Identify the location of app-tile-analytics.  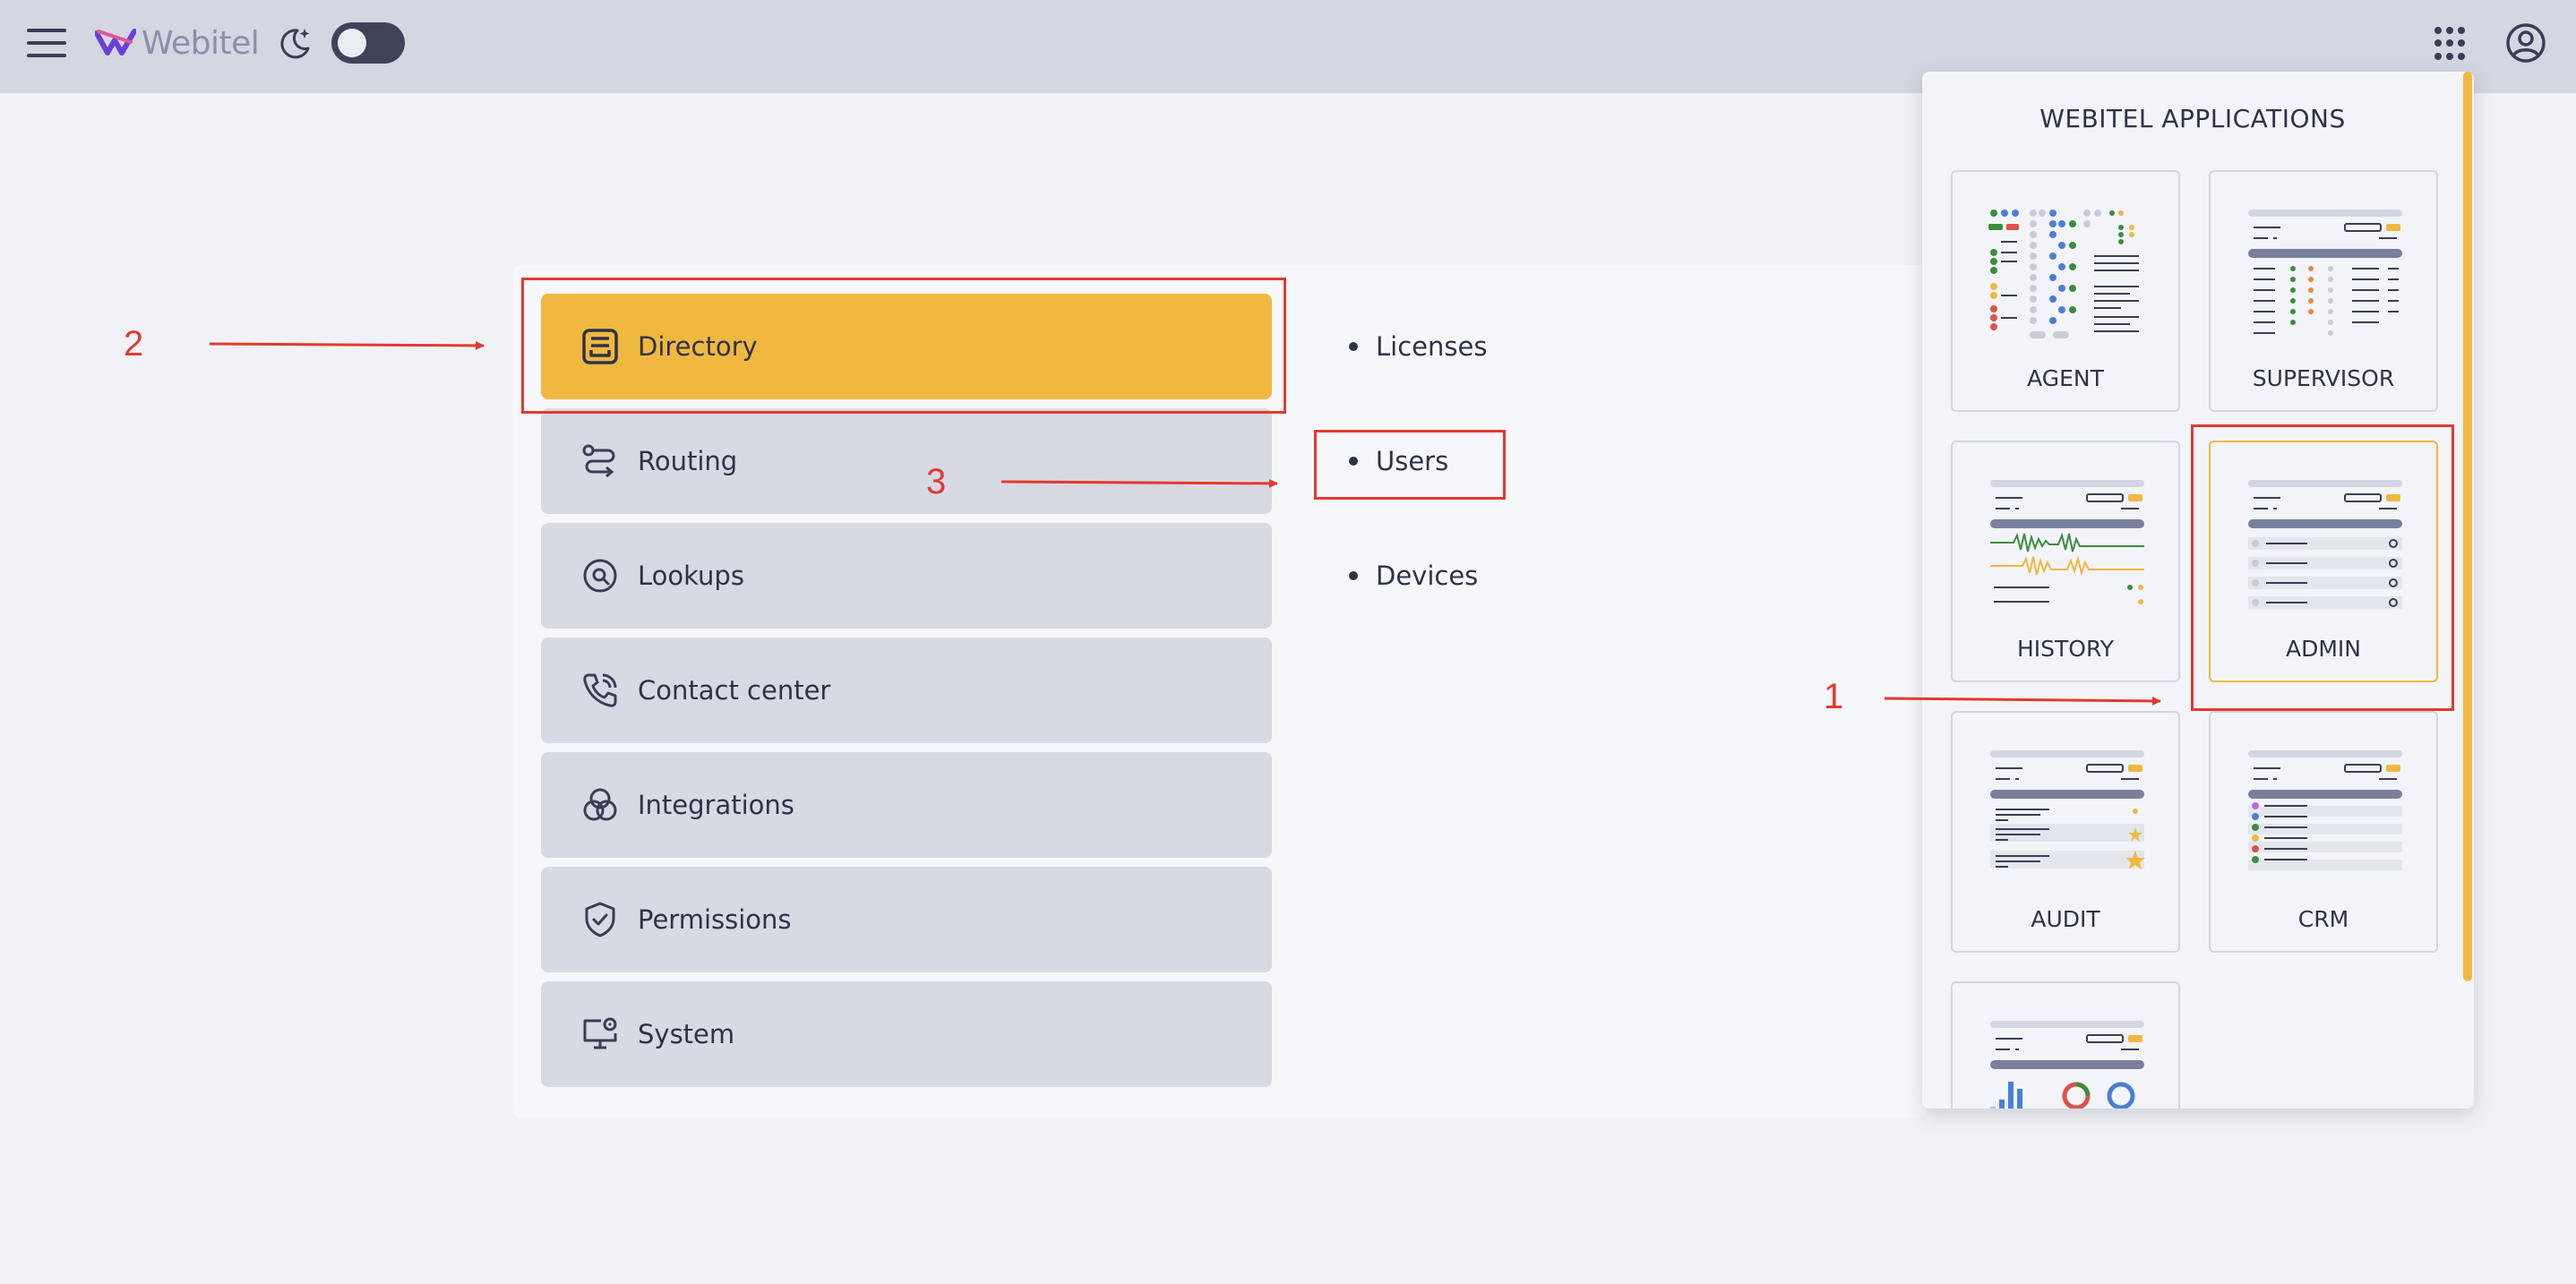
(2065, 1045).